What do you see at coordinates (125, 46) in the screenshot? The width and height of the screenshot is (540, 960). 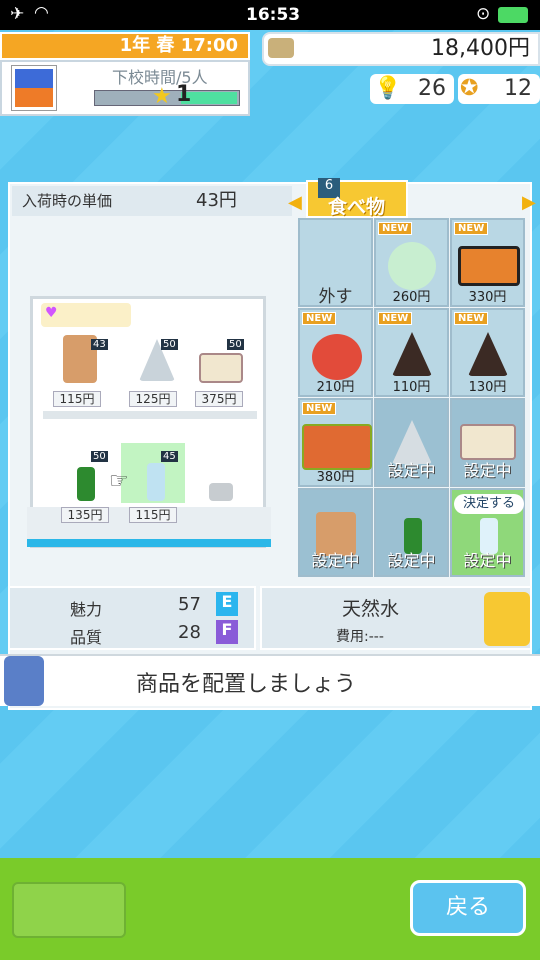 I see `date-display: 1年 春 17:00` at bounding box center [125, 46].